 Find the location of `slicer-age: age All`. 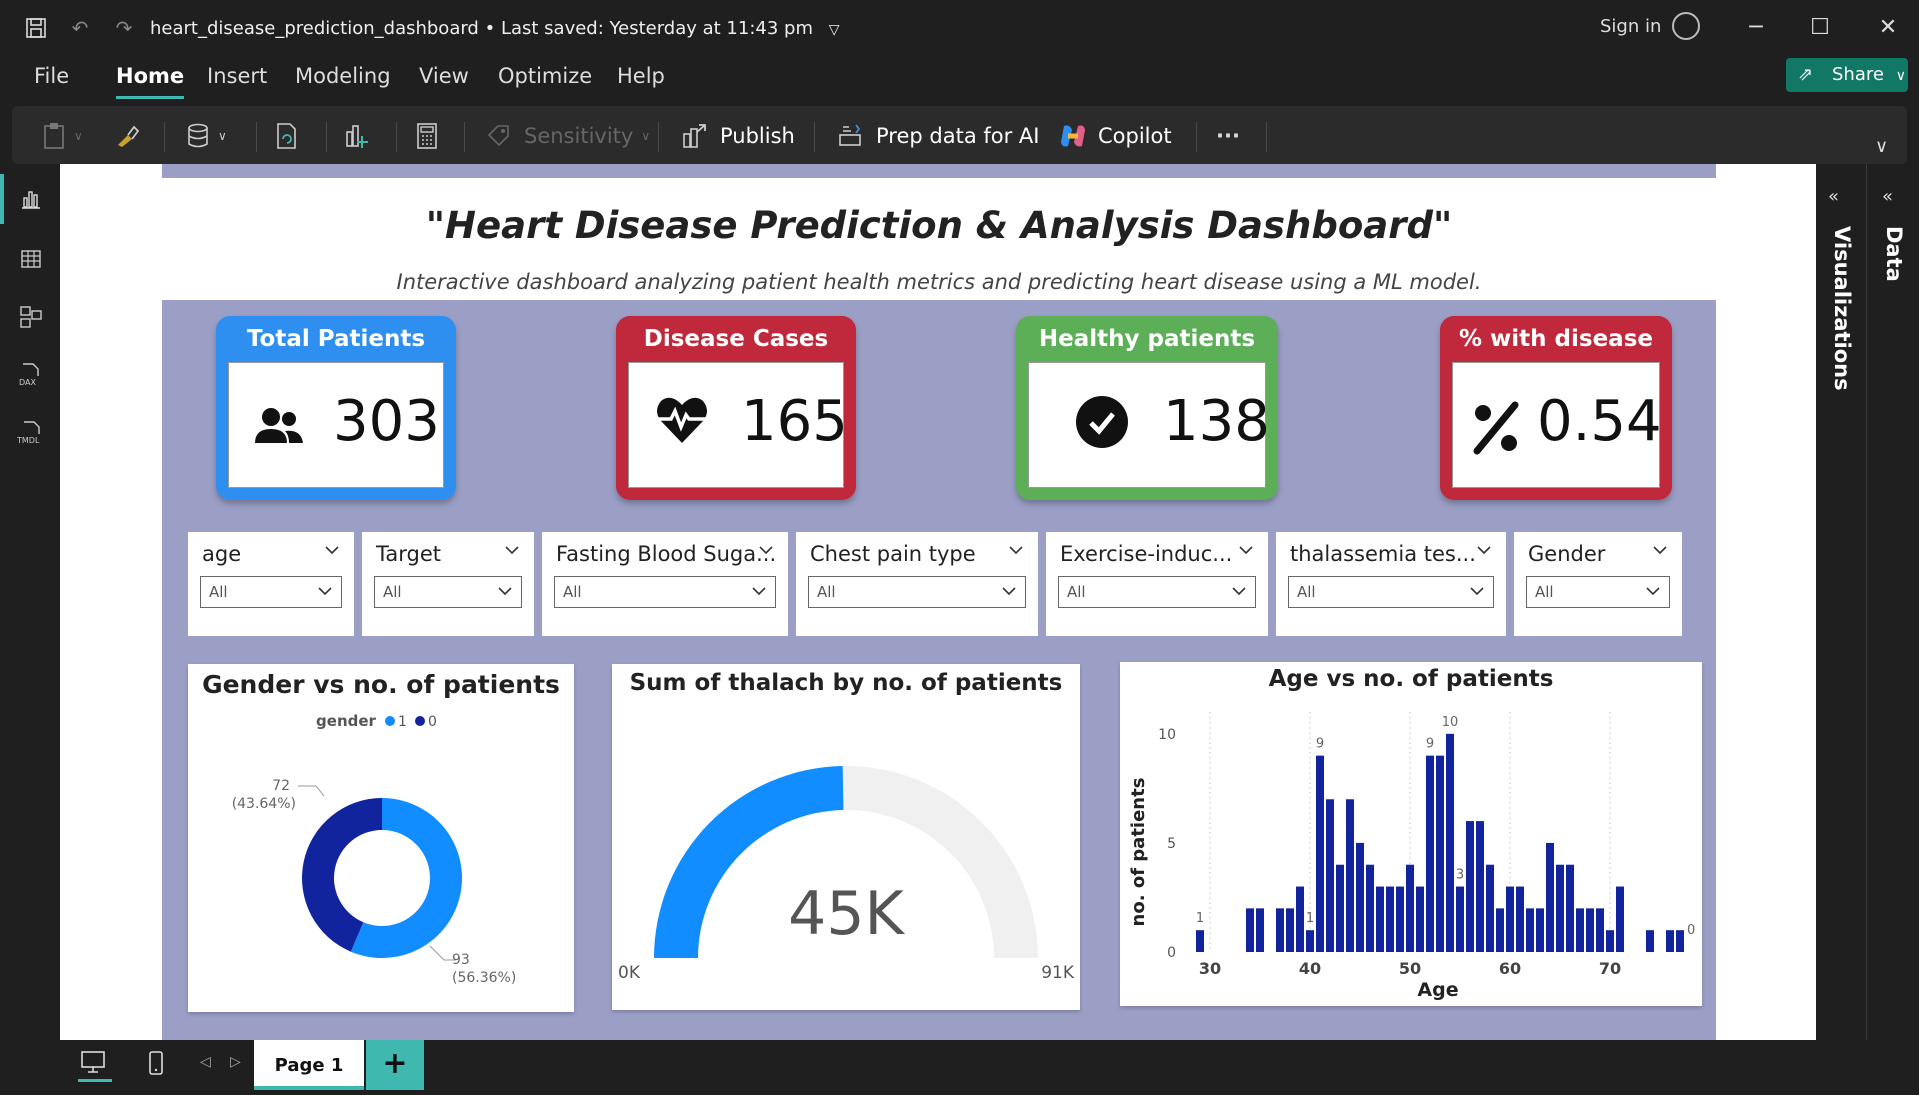

slicer-age: age All is located at coordinates (271, 584).